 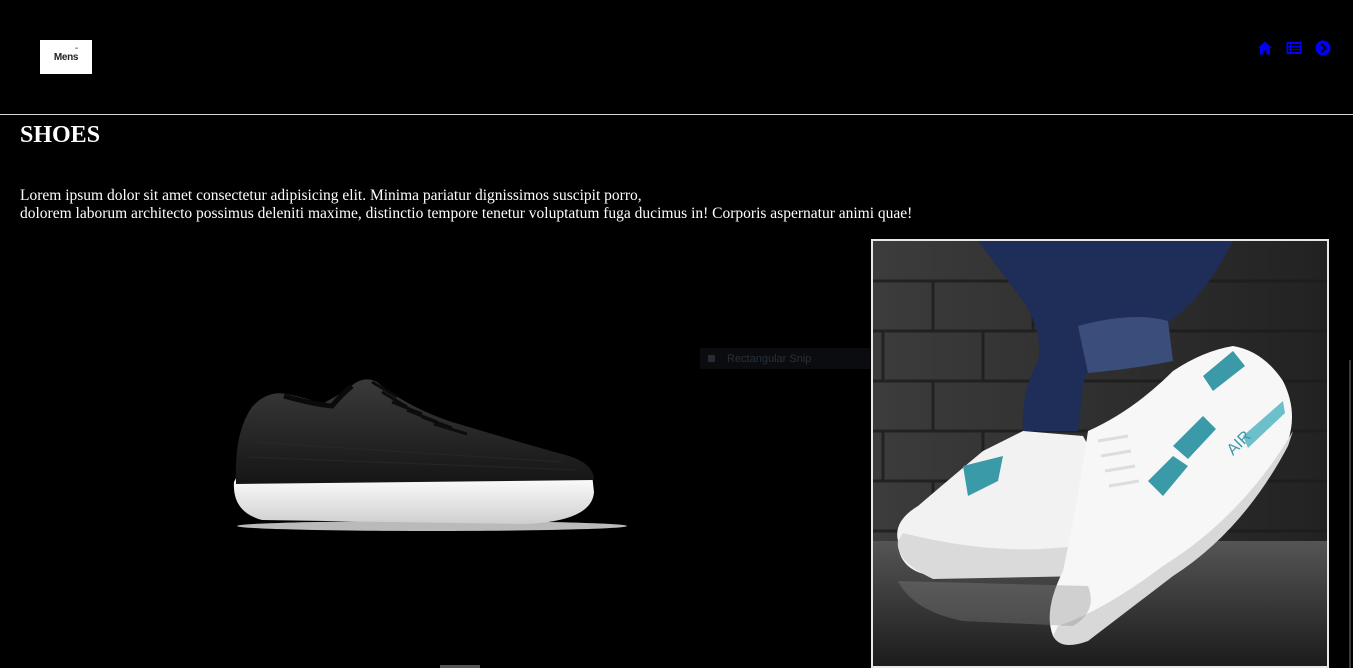 I want to click on ghost-overlay: Rectangular Snip, so click(x=785, y=358).